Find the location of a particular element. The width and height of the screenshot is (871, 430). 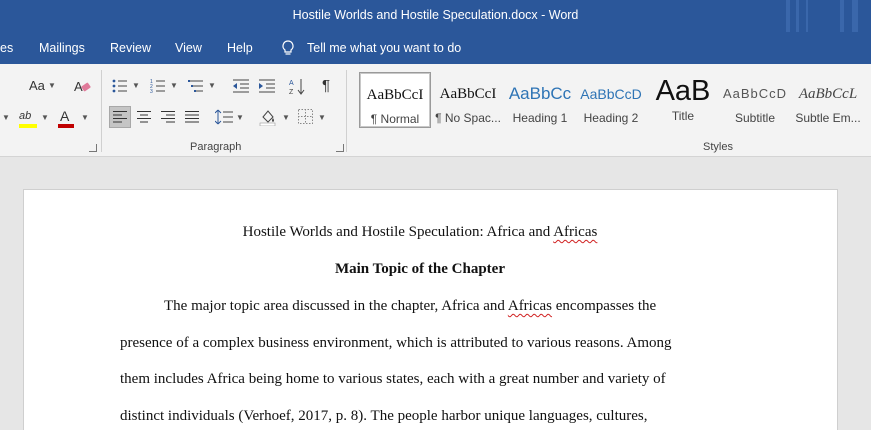

section-heading: Main Topic of the Chapter is located at coordinates (420, 269).